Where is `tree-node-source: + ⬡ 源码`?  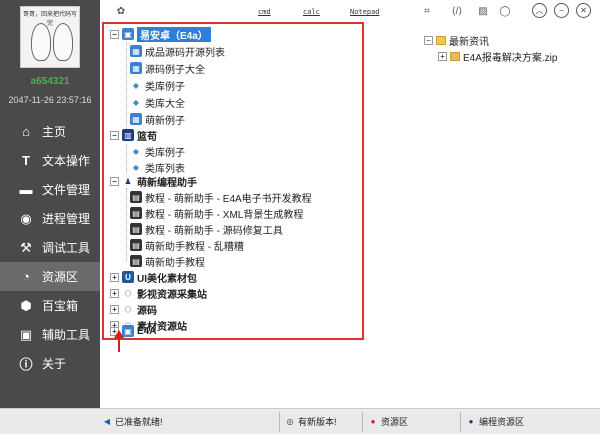
tree-node-source: + ⬡ 源码 is located at coordinates (133, 309).